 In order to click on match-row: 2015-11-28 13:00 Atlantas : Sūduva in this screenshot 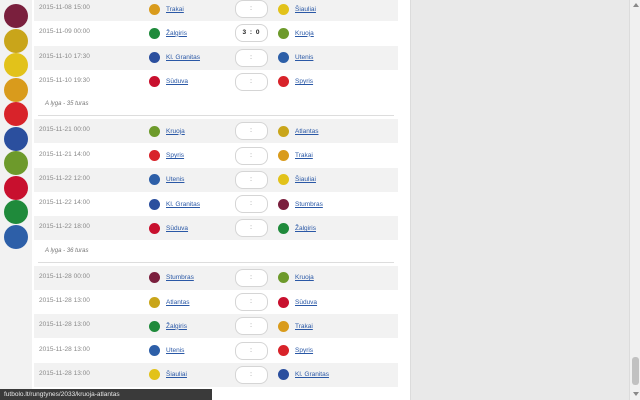, I will do `click(216, 302)`.